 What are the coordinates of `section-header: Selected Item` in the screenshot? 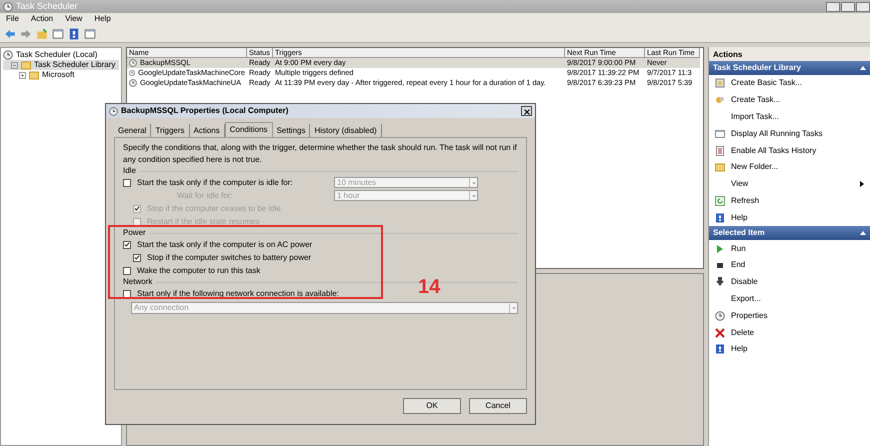 It's located at (789, 233).